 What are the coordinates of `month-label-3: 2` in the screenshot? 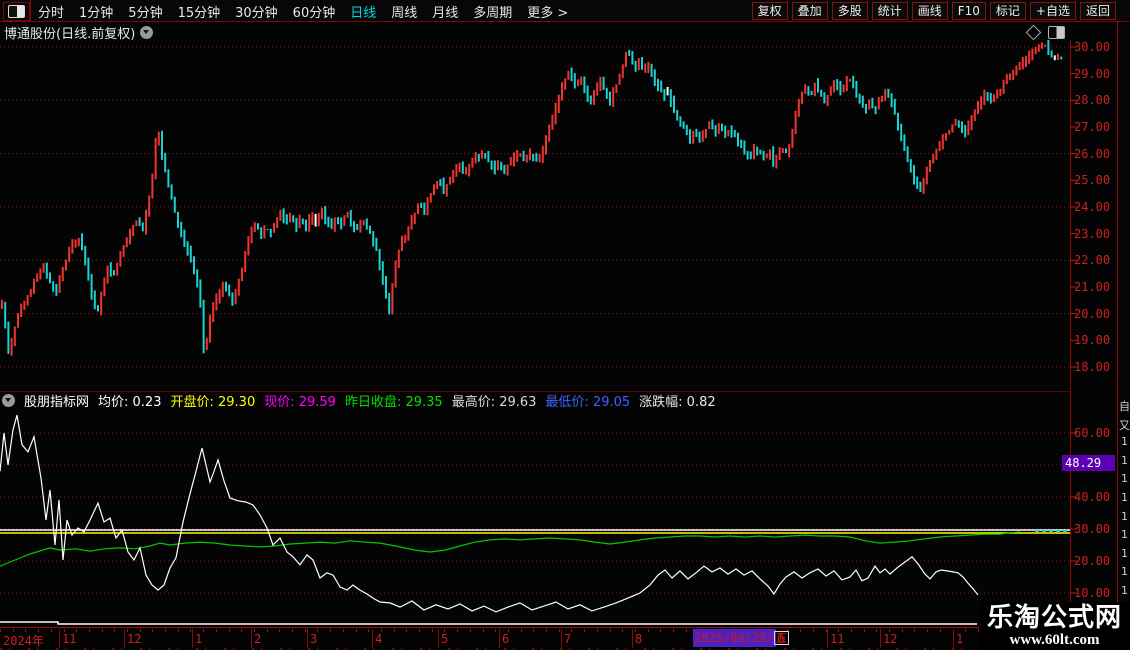 It's located at (258, 639).